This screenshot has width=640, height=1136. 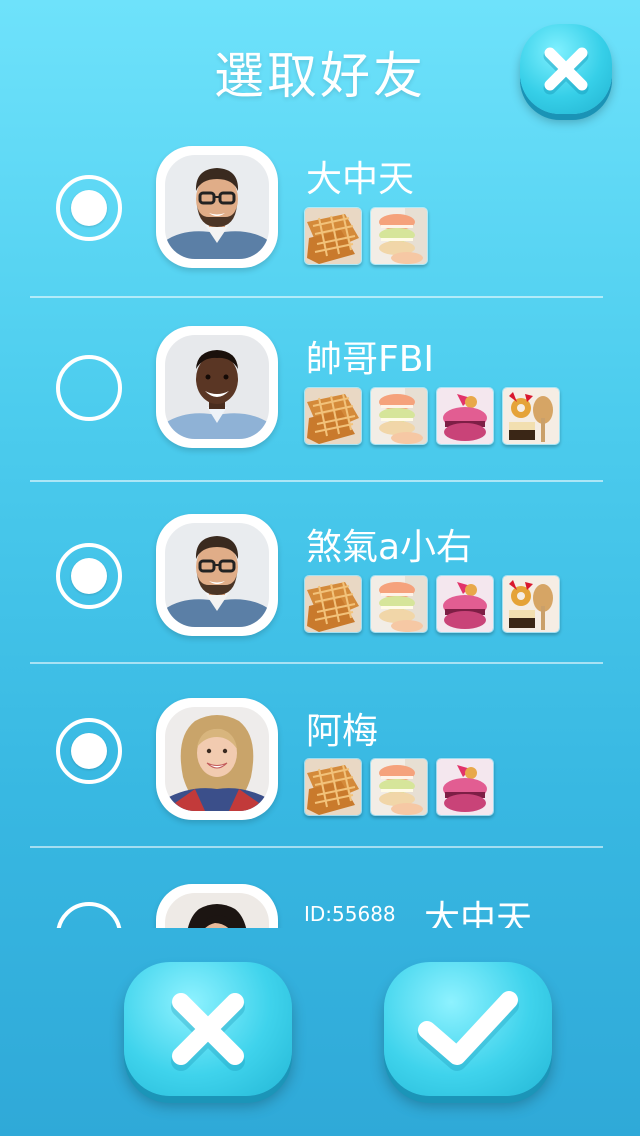 I want to click on close-button, so click(x=566, y=69).